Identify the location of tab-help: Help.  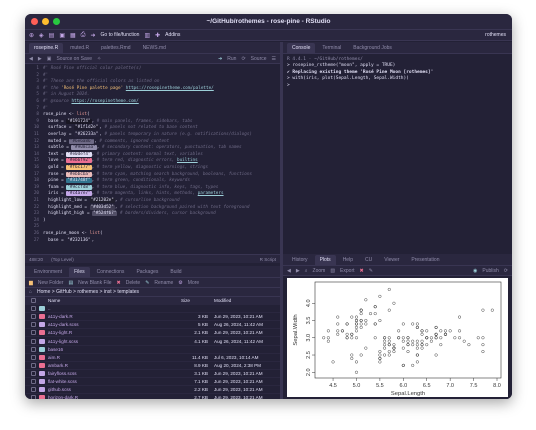
(348, 260).